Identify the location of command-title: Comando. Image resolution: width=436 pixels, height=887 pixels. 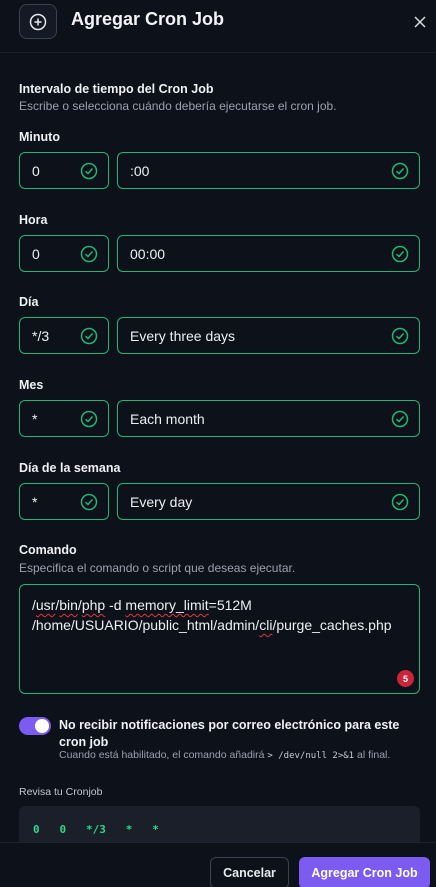
(48, 550).